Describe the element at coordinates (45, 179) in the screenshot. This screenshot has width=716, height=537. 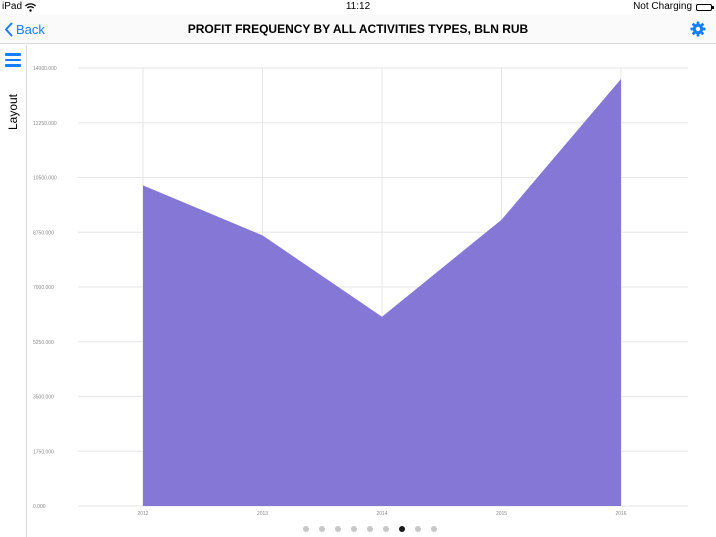
I see `y-tick-label: 10500.000` at that location.